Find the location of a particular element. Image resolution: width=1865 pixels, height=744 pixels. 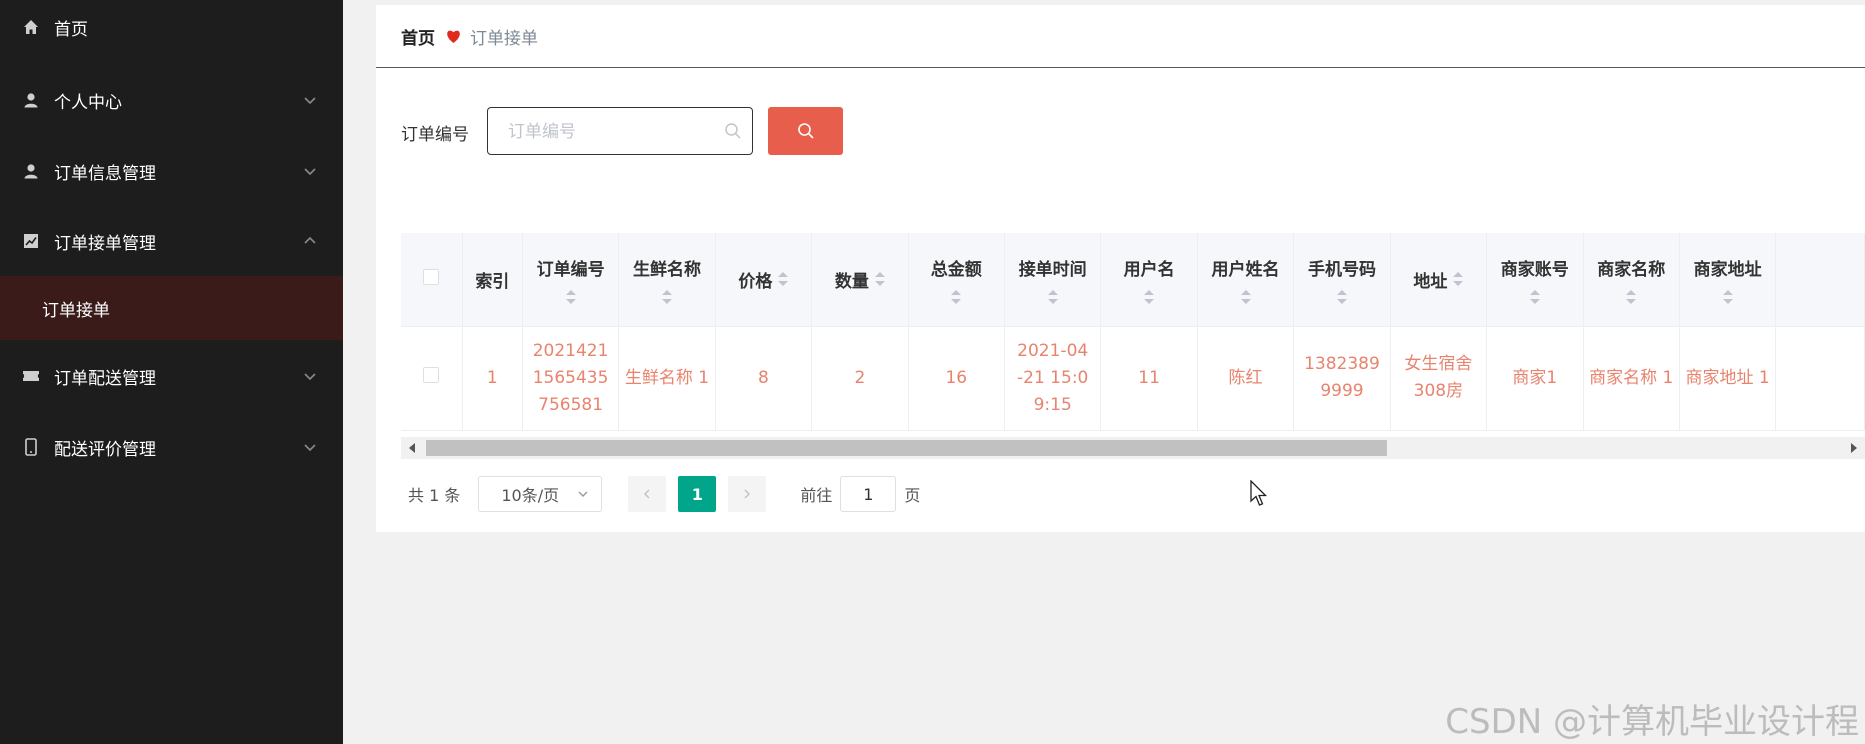

chevron-up-icon is located at coordinates (310, 240).